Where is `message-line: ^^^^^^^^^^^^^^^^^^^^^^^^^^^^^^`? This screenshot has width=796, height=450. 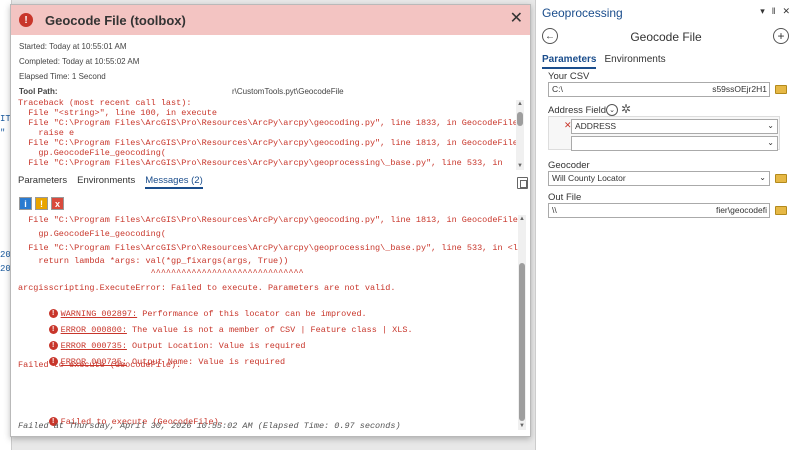 message-line: ^^^^^^^^^^^^^^^^^^^^^^^^^^^^^^ is located at coordinates (161, 273).